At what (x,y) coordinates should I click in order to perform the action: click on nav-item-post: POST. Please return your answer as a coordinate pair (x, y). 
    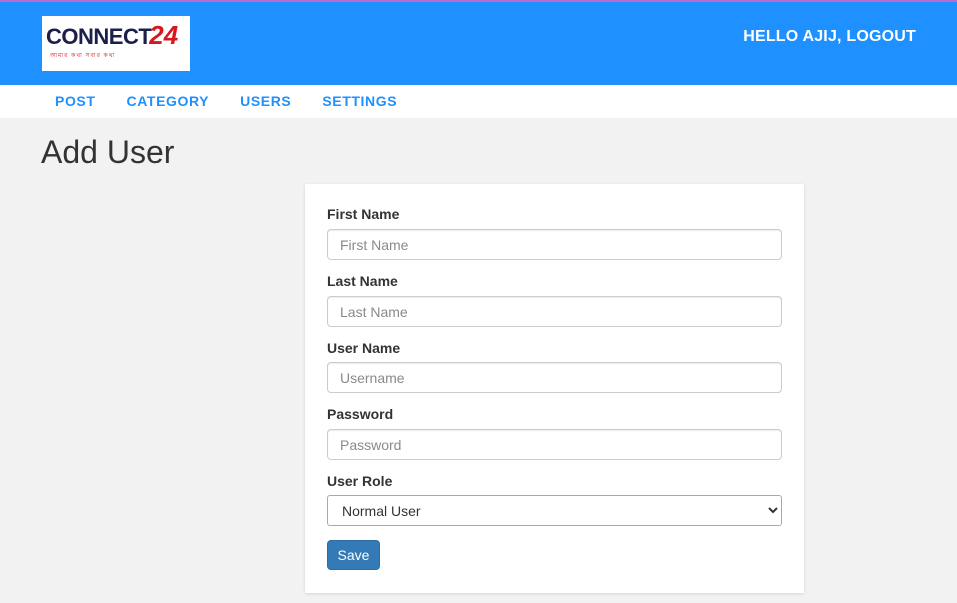
    Looking at the image, I should click on (76, 101).